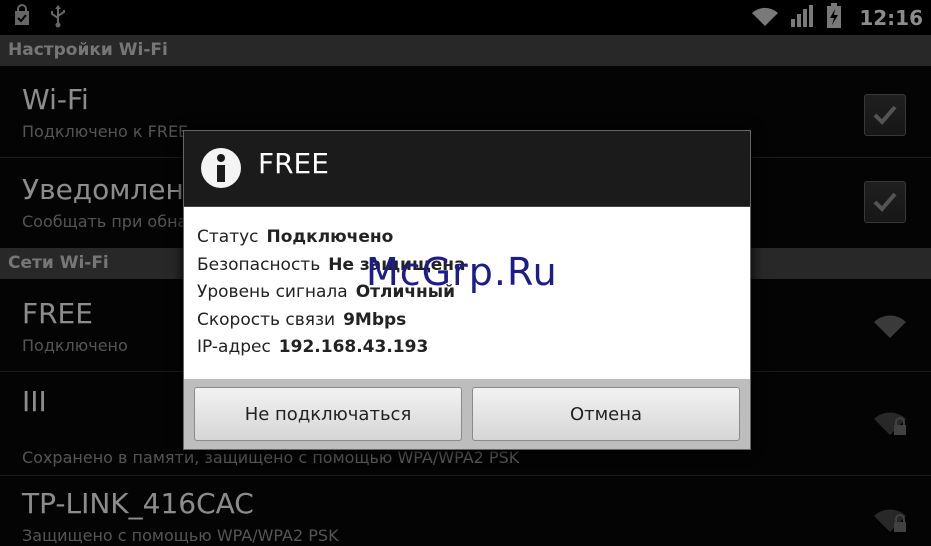 The height and width of the screenshot is (546, 931). Describe the element at coordinates (221, 168) in the screenshot. I see `info-icon` at that location.